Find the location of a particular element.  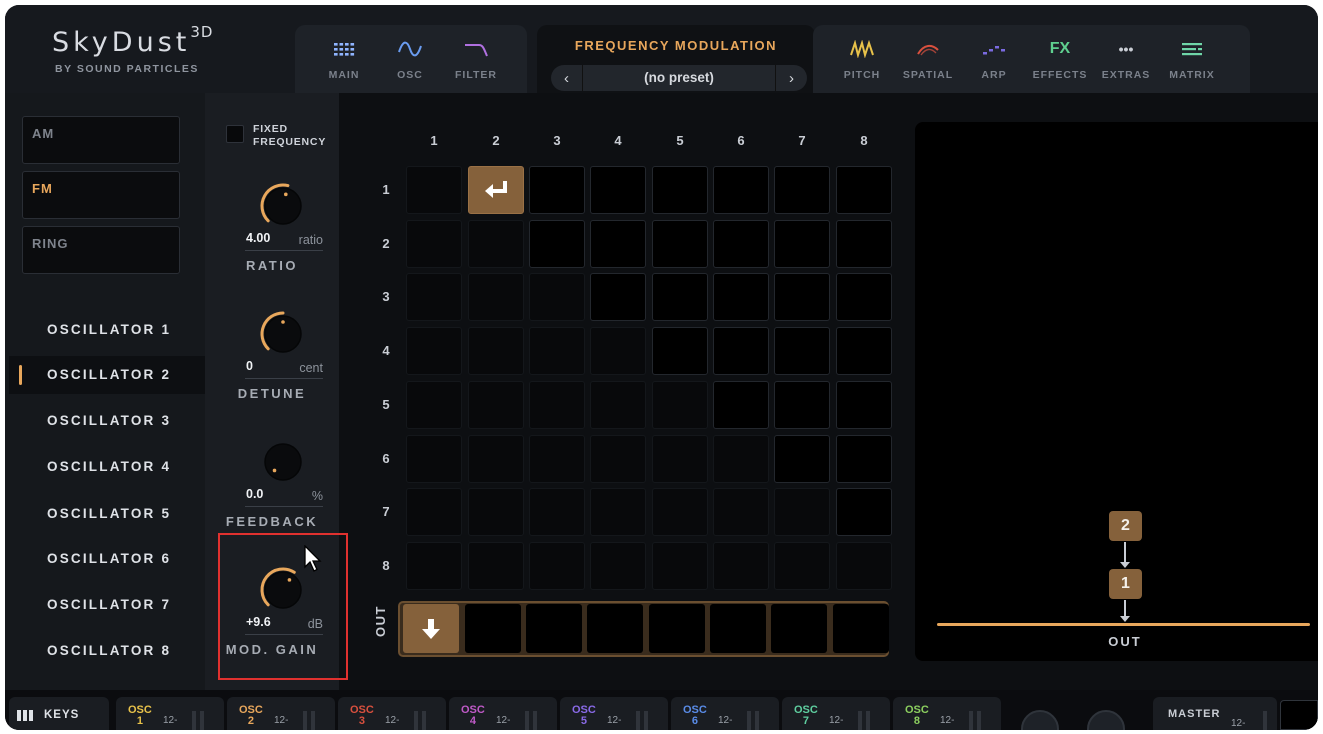

fixed-frequency-checkbox is located at coordinates (235, 134).